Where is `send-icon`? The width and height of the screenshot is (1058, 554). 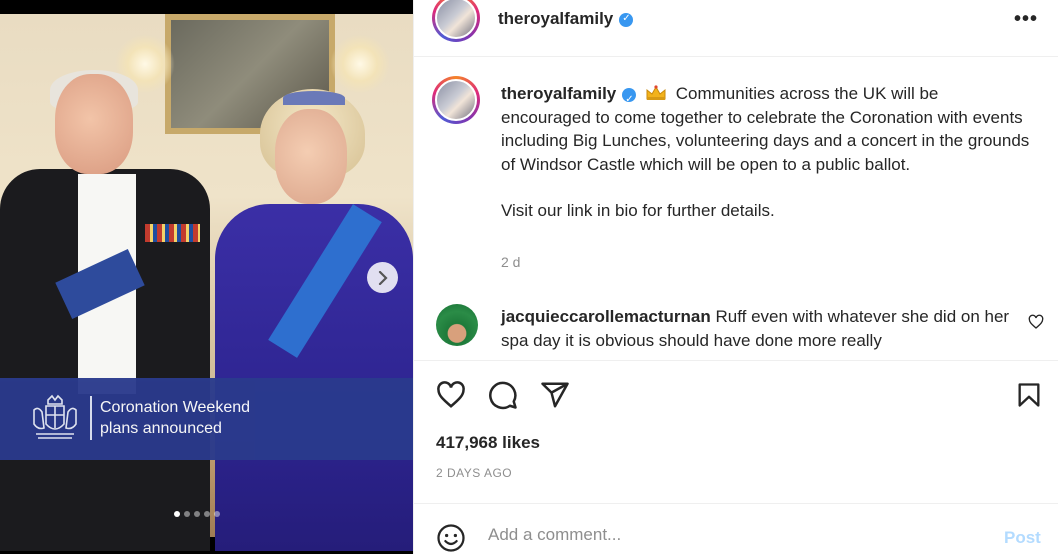 send-icon is located at coordinates (555, 395).